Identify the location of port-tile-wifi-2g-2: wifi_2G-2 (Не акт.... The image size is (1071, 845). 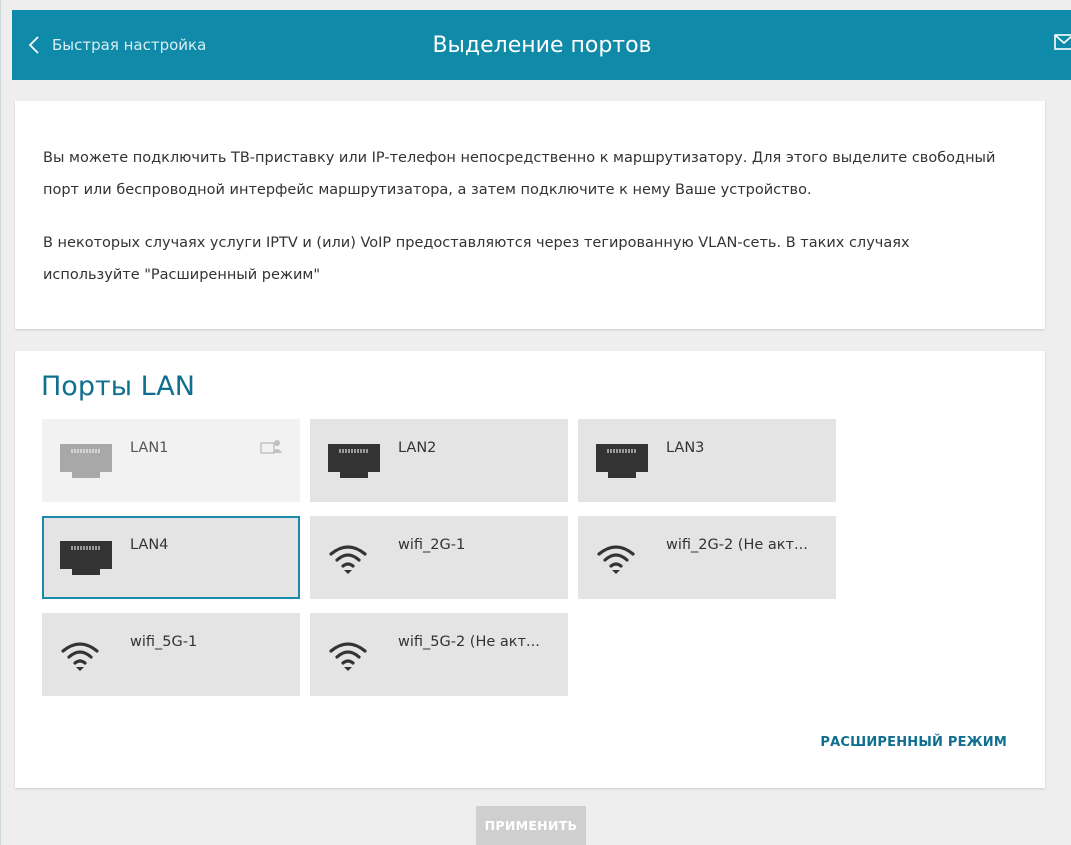
(707, 557).